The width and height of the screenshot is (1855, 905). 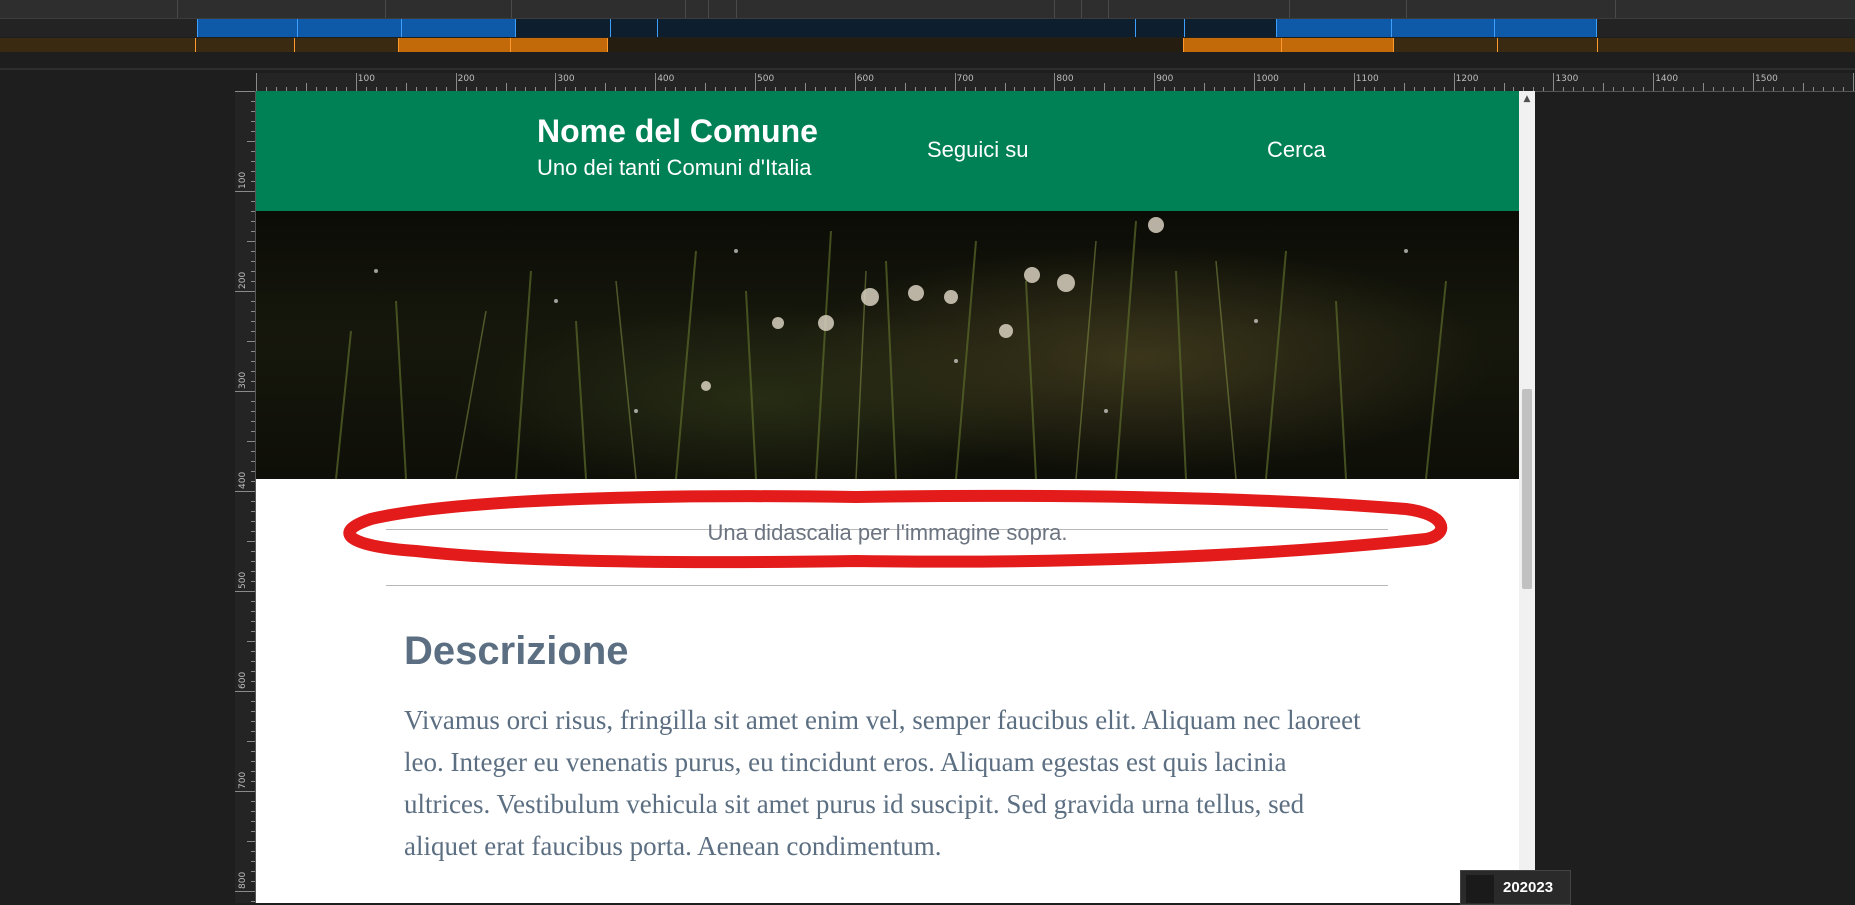 What do you see at coordinates (927, 45) in the screenshot?
I see `media-query-bar-min-width` at bounding box center [927, 45].